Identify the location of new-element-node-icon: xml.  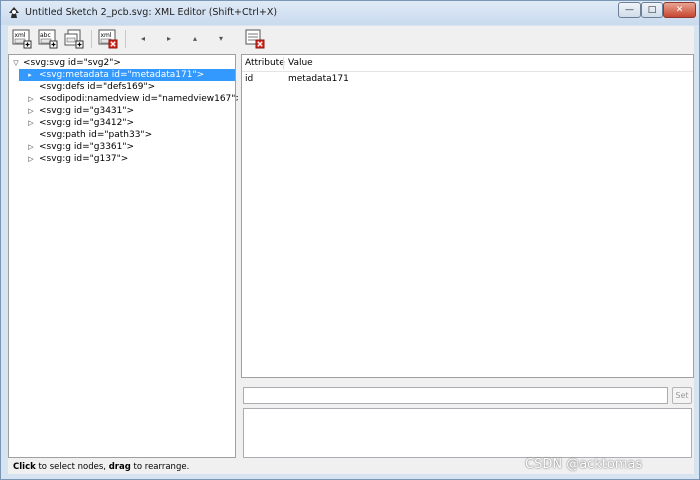
(22, 39).